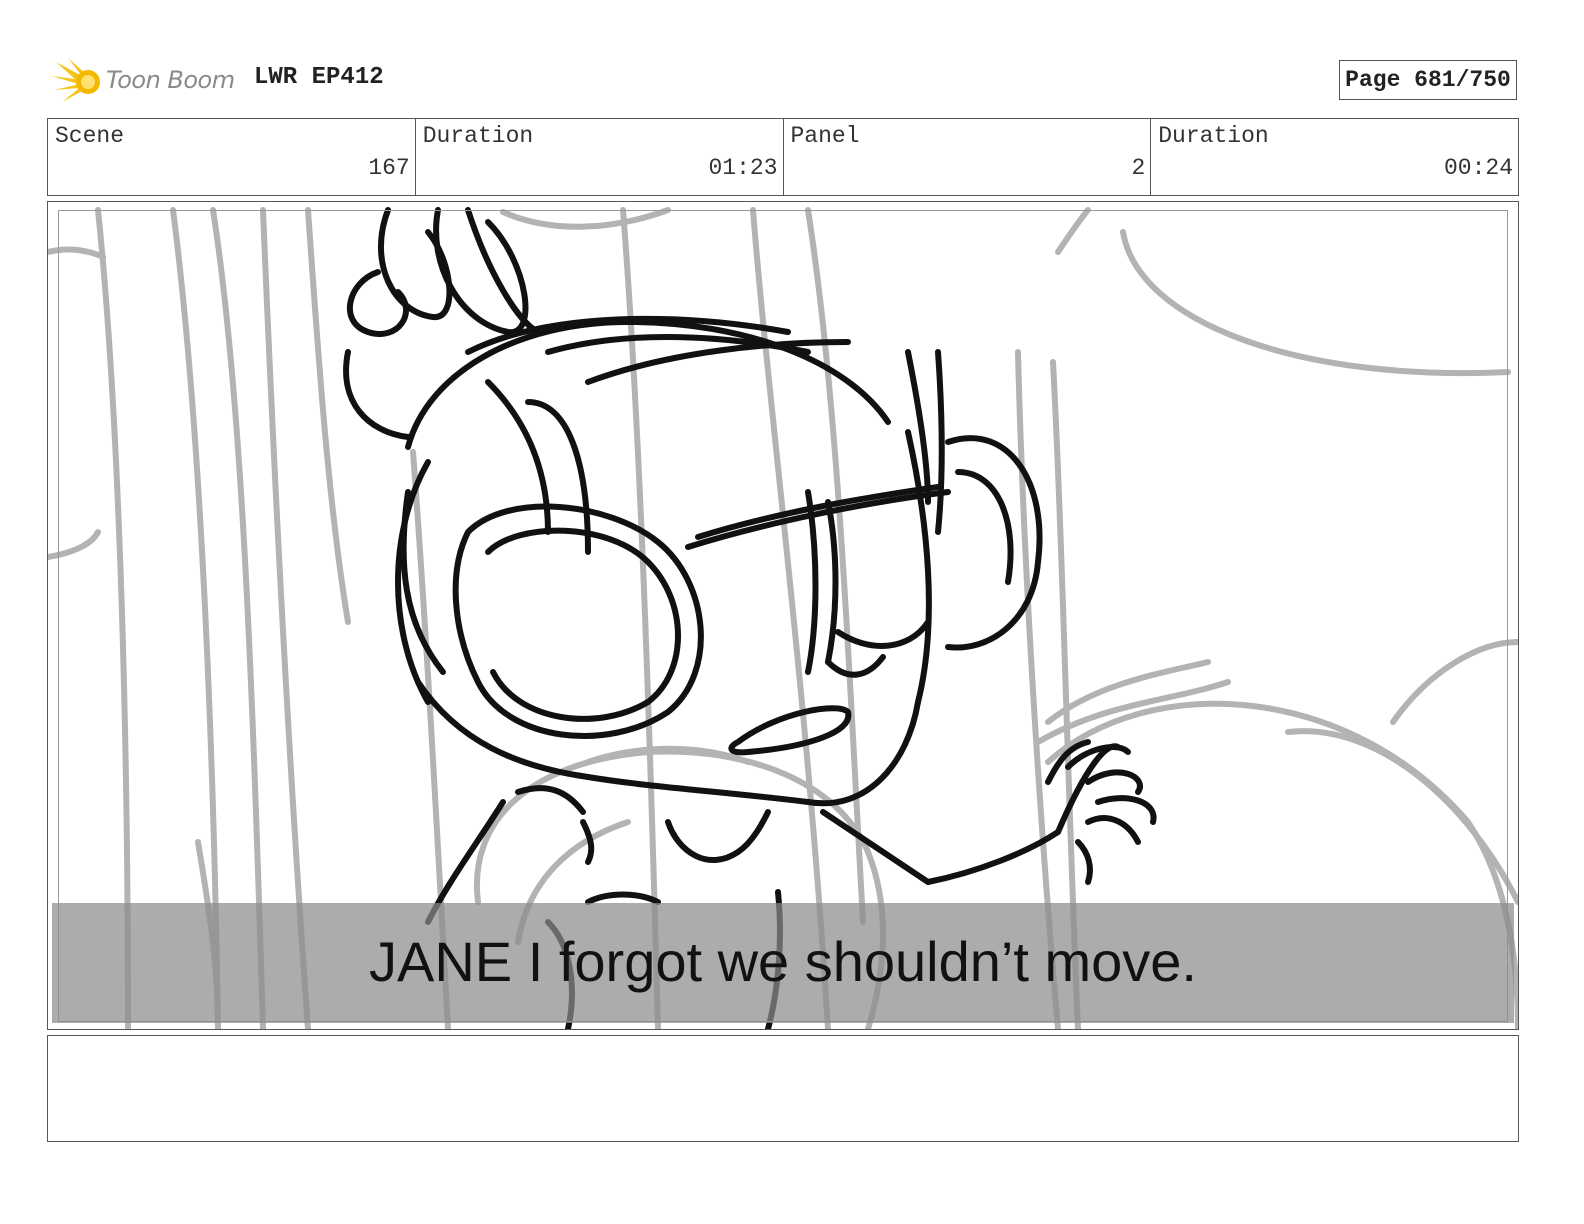 The width and height of the screenshot is (1584, 1224). What do you see at coordinates (478, 136) in the screenshot?
I see `scene-duration-label: Duration` at bounding box center [478, 136].